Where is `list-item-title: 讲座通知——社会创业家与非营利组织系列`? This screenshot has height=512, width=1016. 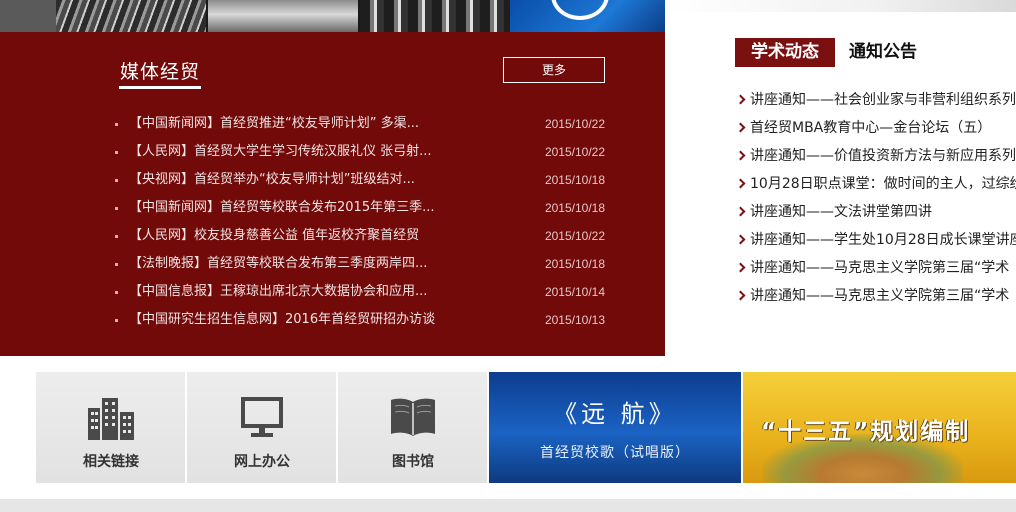
list-item-title: 讲座通知——社会创业家与非营利组织系列 is located at coordinates (883, 100).